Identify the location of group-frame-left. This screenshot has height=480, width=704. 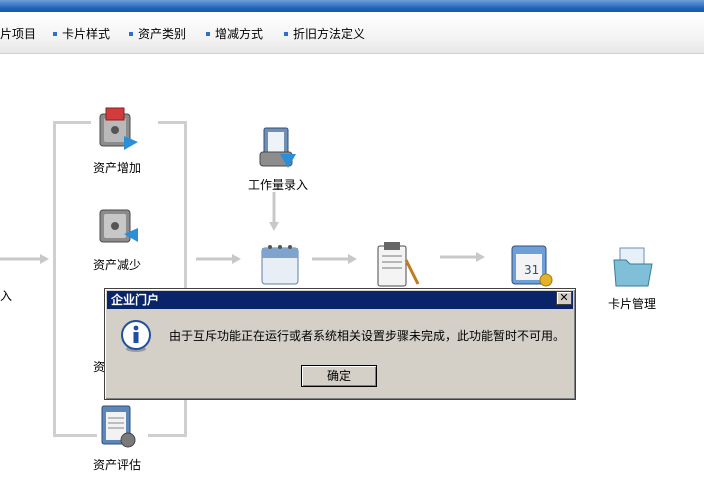
(54, 279).